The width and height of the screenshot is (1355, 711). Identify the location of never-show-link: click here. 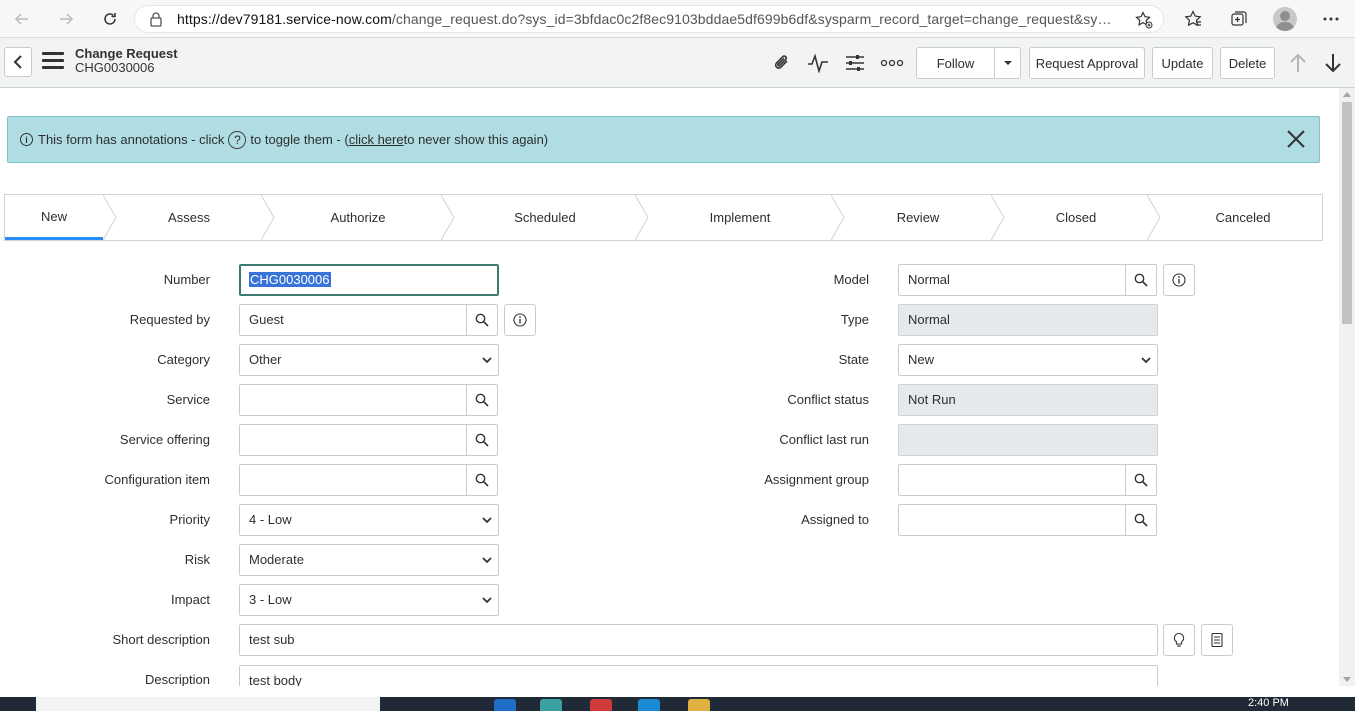
(376, 139).